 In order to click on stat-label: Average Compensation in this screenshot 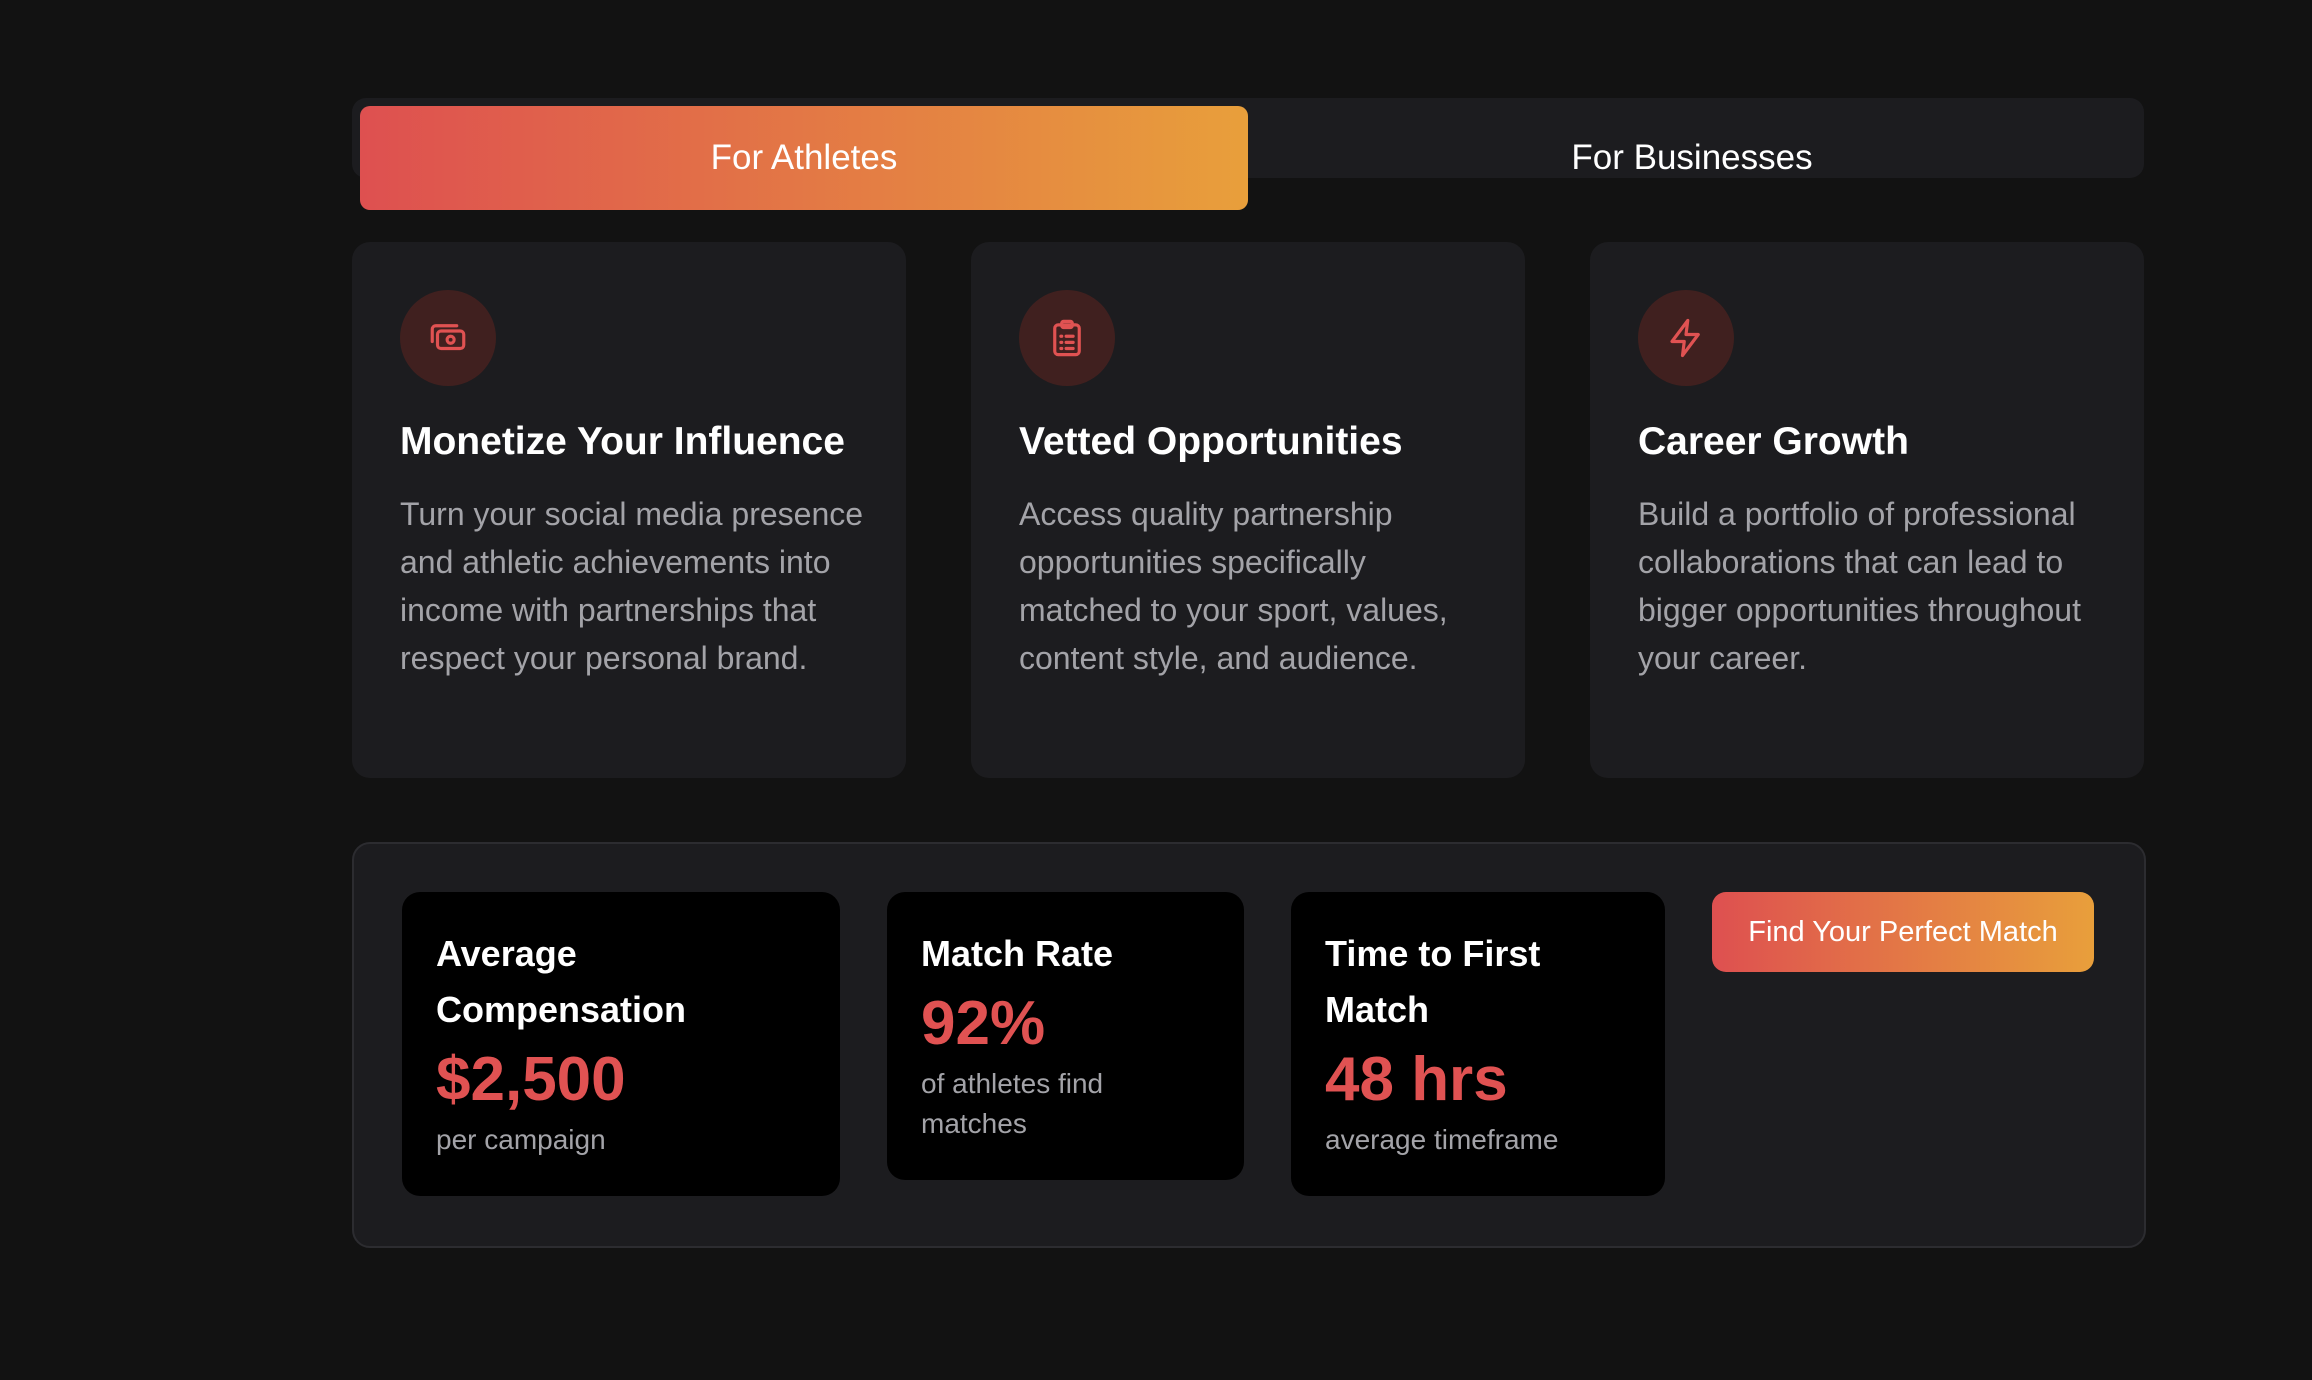, I will do `click(561, 981)`.